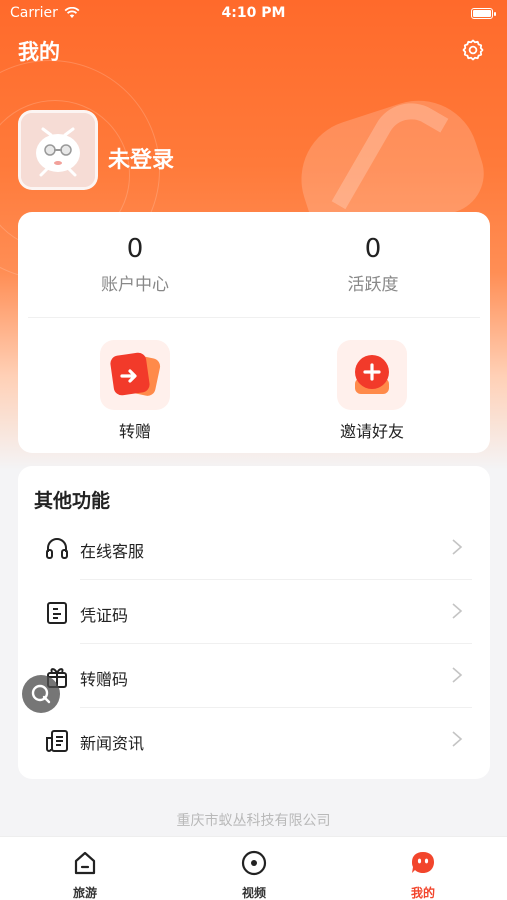 This screenshot has height=900, width=507. Describe the element at coordinates (473, 50) in the screenshot. I see `gear-icon` at that location.